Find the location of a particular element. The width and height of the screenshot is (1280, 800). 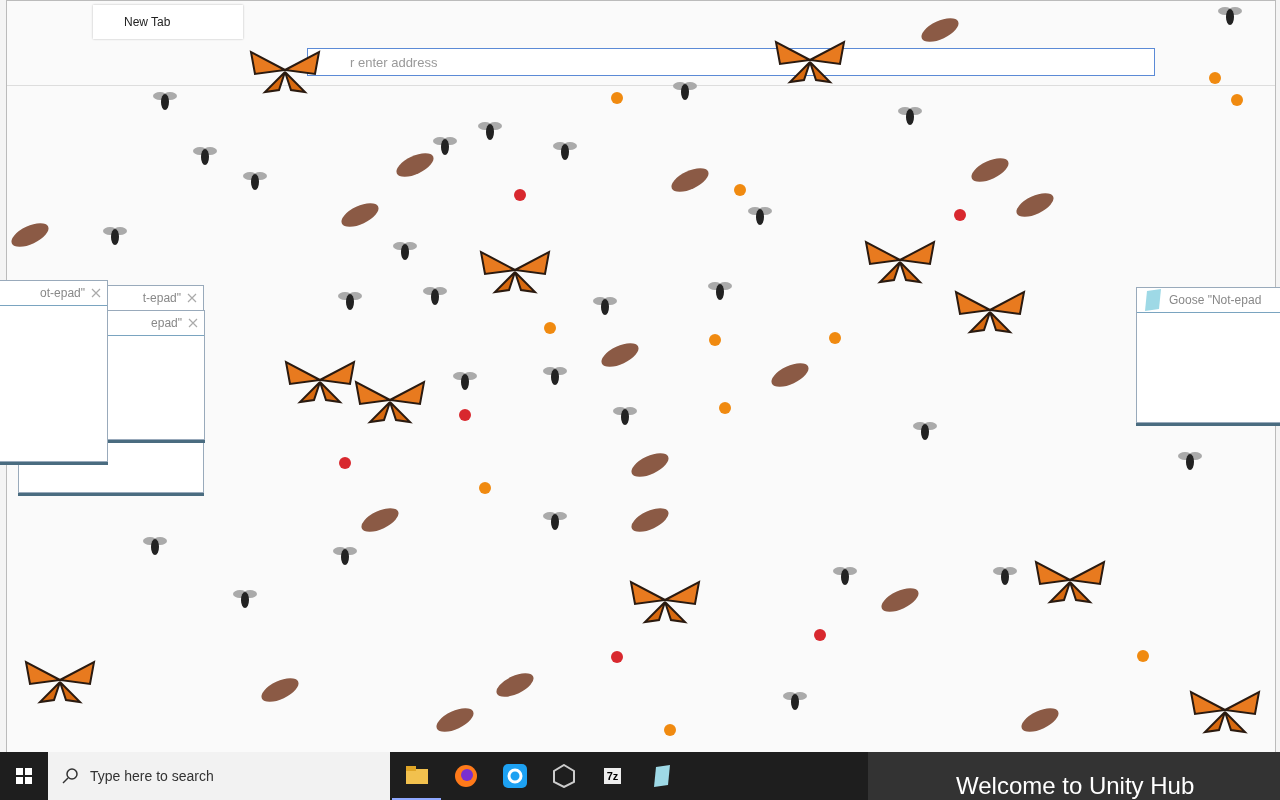

archive-icon: 7z is located at coordinates (612, 776).